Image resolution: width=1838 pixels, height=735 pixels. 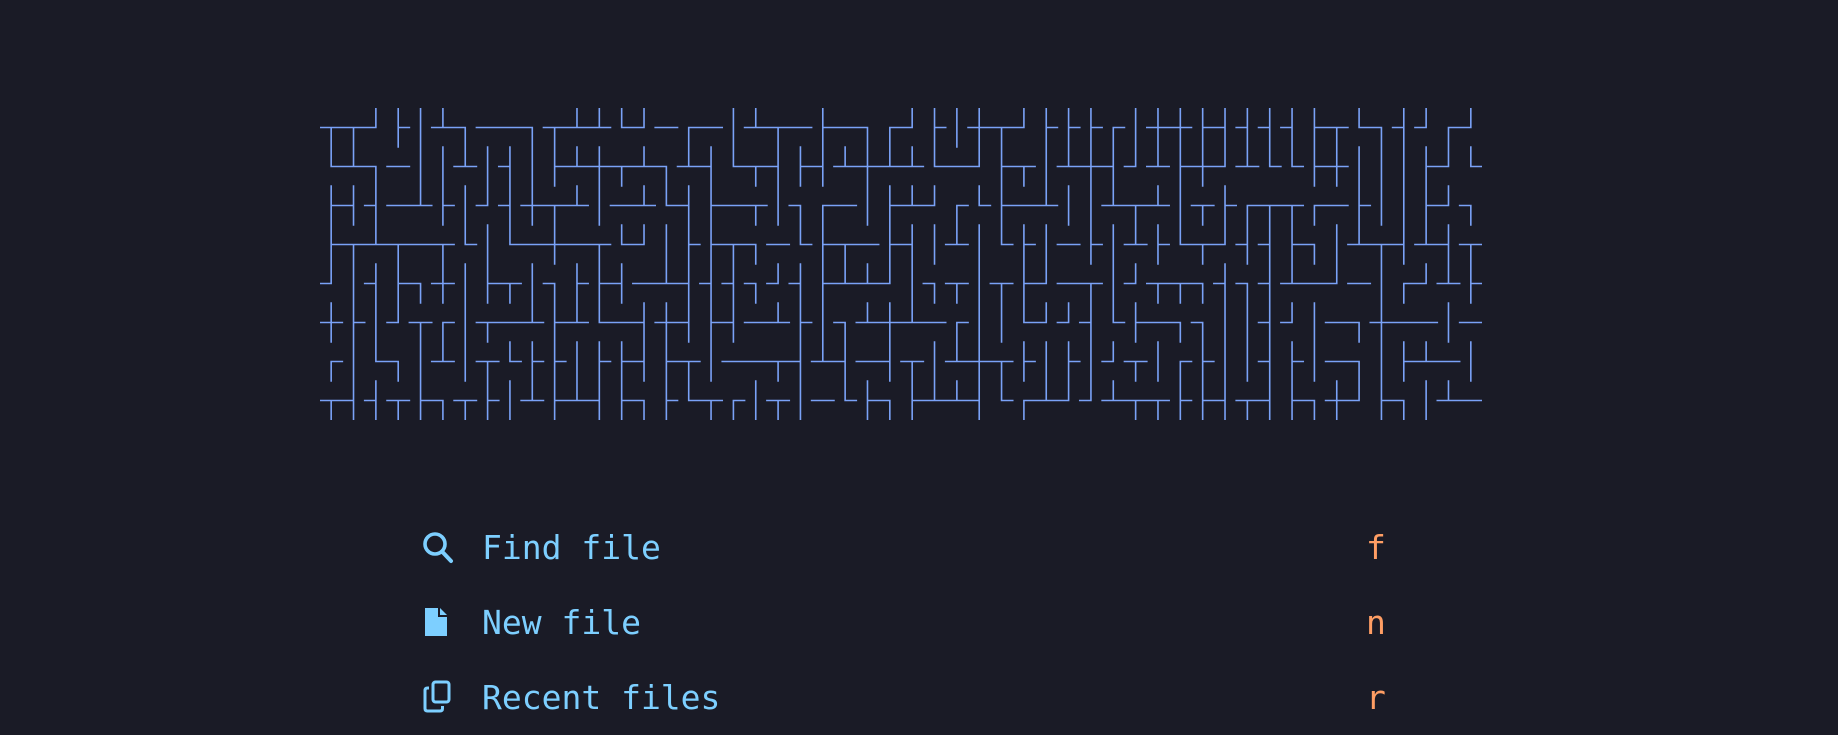 What do you see at coordinates (1376, 622) in the screenshot?
I see `shortcut-key: n` at bounding box center [1376, 622].